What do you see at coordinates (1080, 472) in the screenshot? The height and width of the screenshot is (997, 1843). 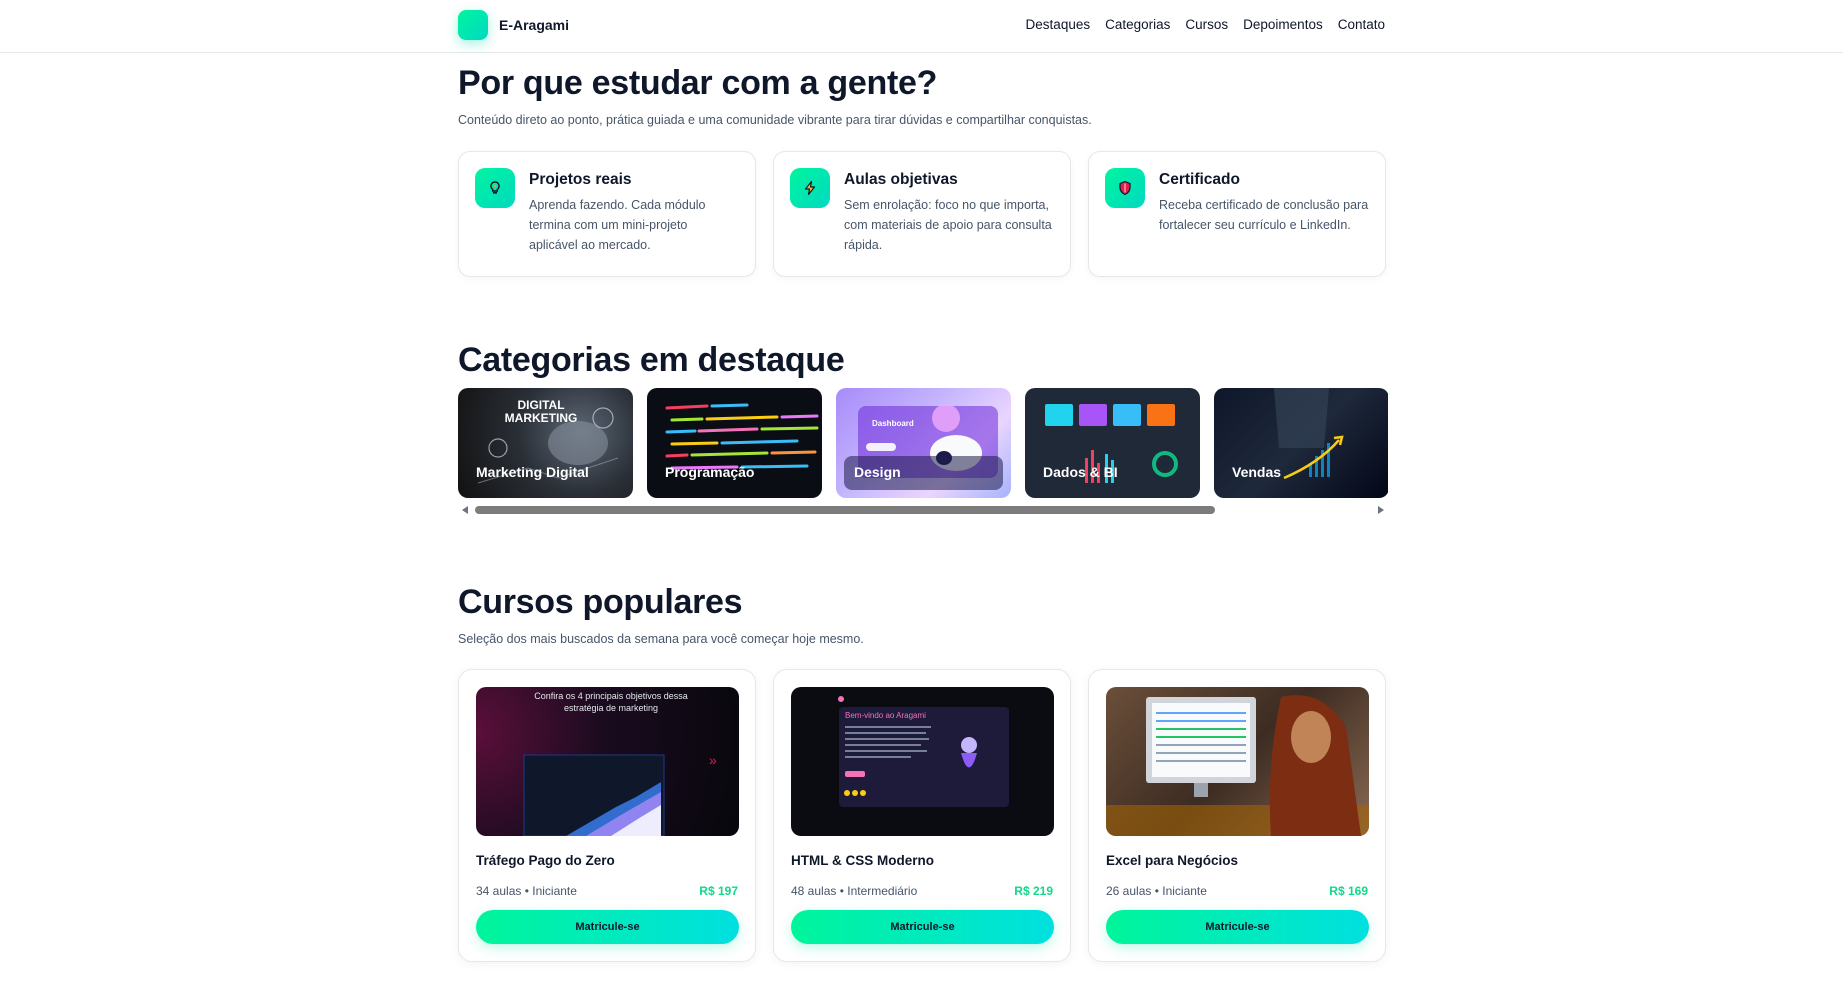 I see `category-label: Dados & BI` at bounding box center [1080, 472].